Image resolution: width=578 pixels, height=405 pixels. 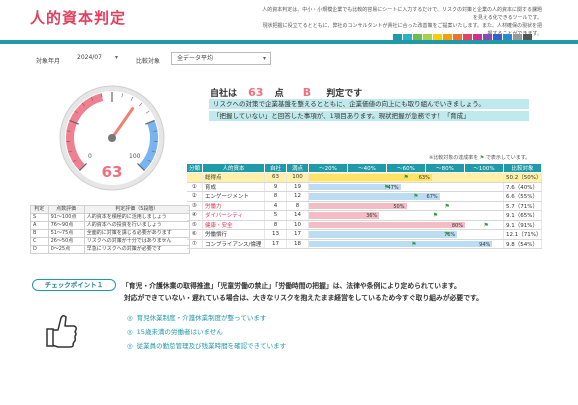 I want to click on achievement-bar-cell: 80% ⚑, so click(x=406, y=225).